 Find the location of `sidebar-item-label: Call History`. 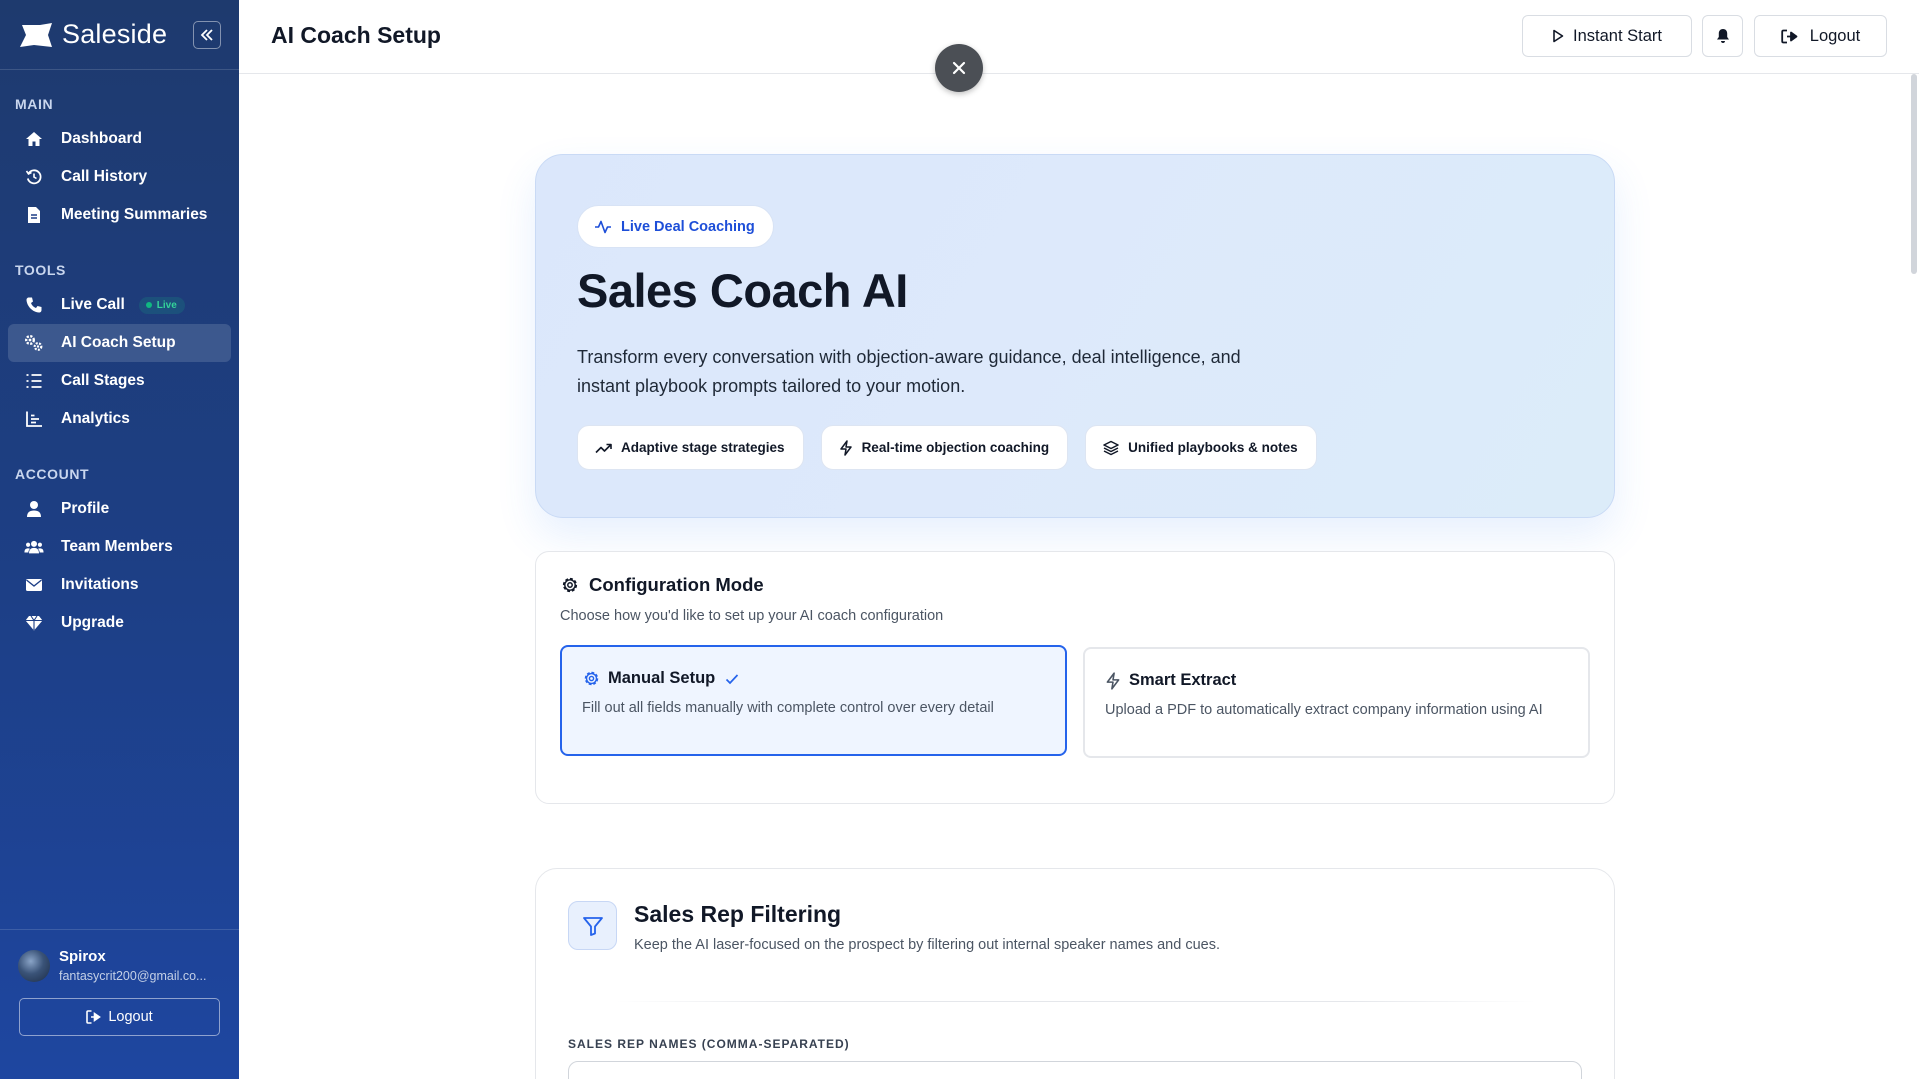

sidebar-item-label: Call History is located at coordinates (104, 176).